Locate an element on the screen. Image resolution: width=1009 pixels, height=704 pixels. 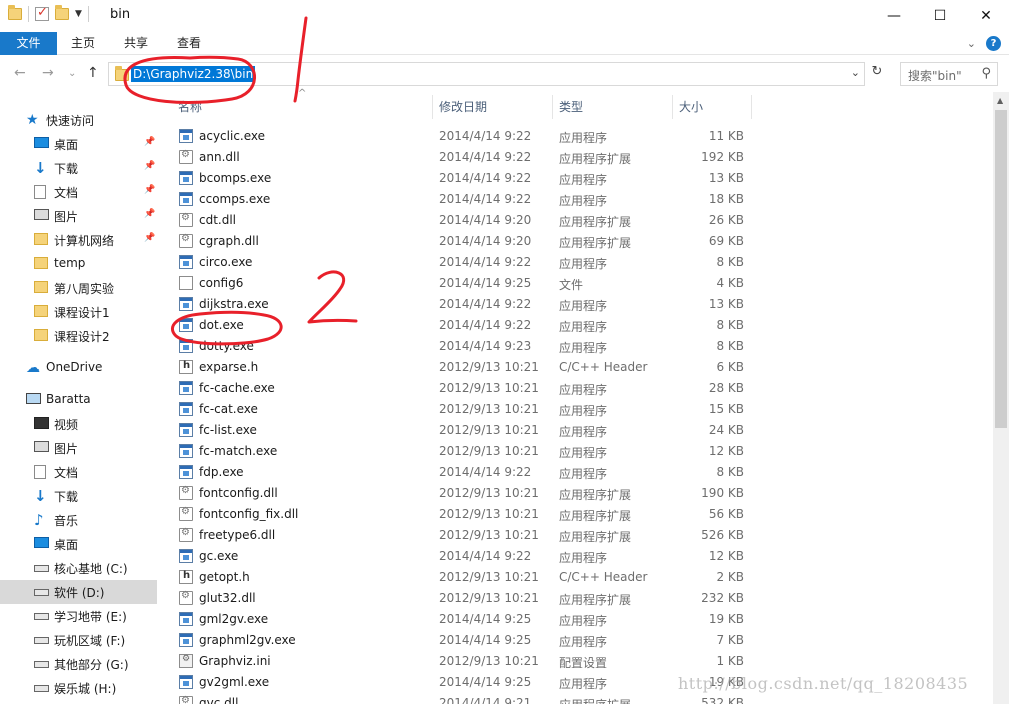
column-type: 类型 is located at coordinates (571, 106).